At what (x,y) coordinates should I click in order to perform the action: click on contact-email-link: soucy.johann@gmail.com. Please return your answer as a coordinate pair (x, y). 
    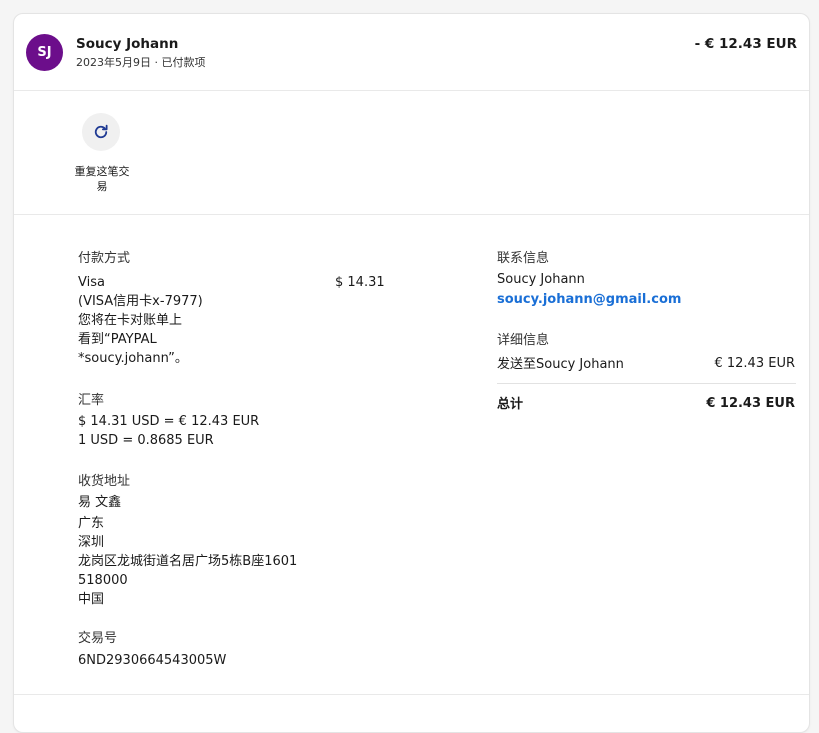
    Looking at the image, I should click on (589, 299).